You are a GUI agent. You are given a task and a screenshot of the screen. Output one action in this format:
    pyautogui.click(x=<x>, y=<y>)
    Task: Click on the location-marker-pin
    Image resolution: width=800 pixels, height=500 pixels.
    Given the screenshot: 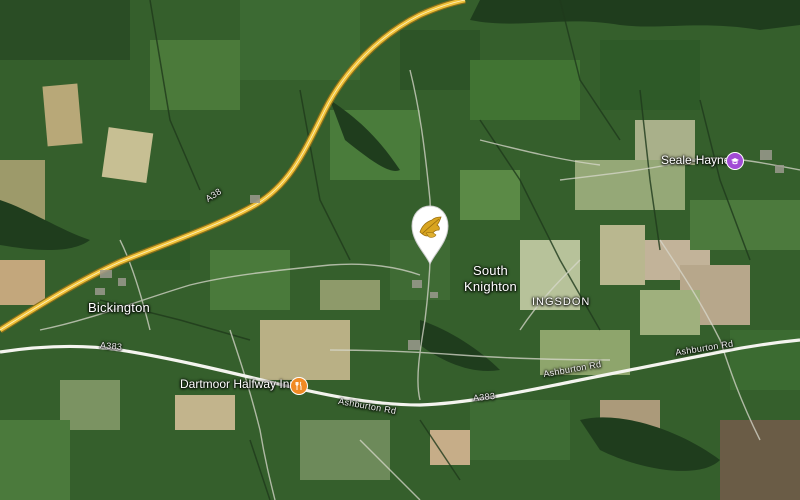 What is the action you would take?
    pyautogui.click(x=430, y=234)
    